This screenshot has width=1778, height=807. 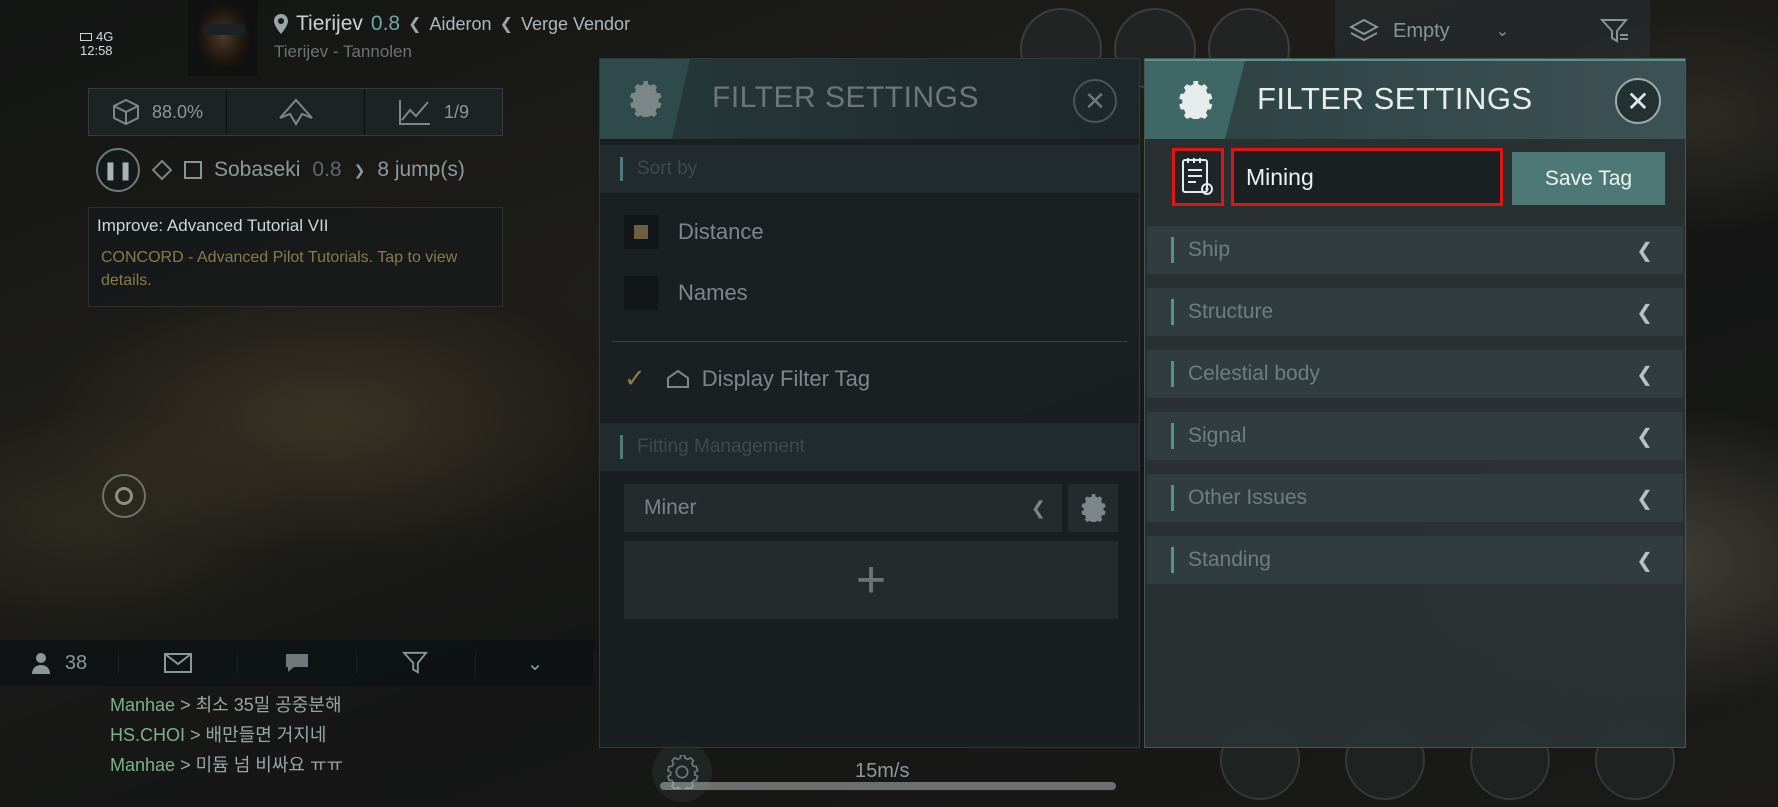 What do you see at coordinates (869, 447) in the screenshot?
I see `fitting-management-header: Fitting Management` at bounding box center [869, 447].